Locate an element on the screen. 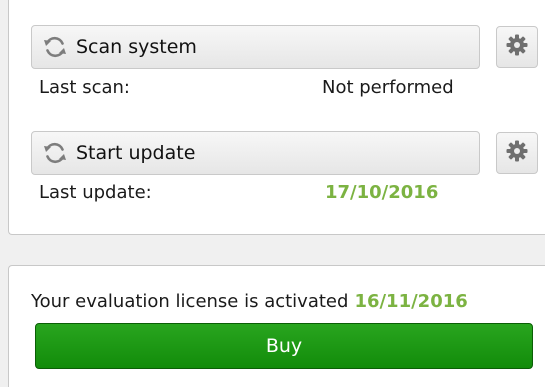  last-scan-value: Not performed is located at coordinates (388, 87).